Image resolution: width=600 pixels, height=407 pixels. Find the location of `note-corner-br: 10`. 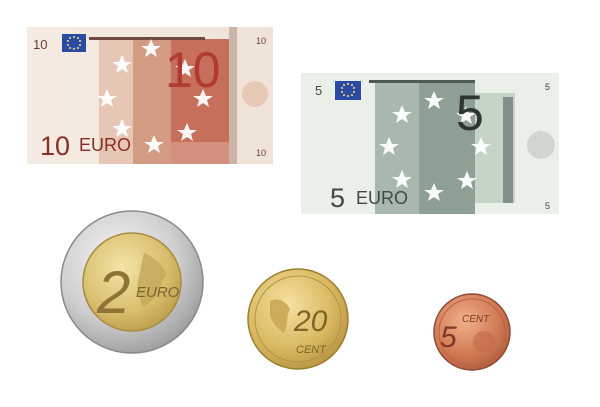

note-corner-br: 10 is located at coordinates (261, 153).